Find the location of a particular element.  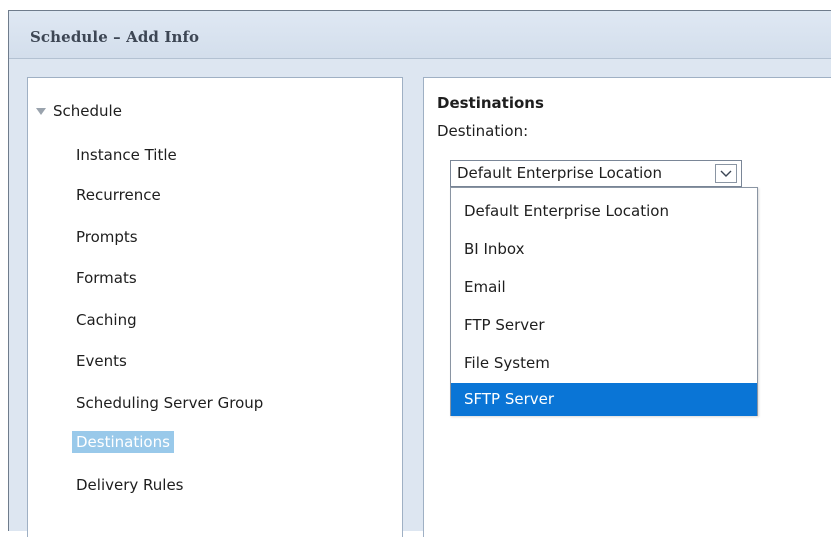

tree-item-formats: Formats is located at coordinates (106, 278).